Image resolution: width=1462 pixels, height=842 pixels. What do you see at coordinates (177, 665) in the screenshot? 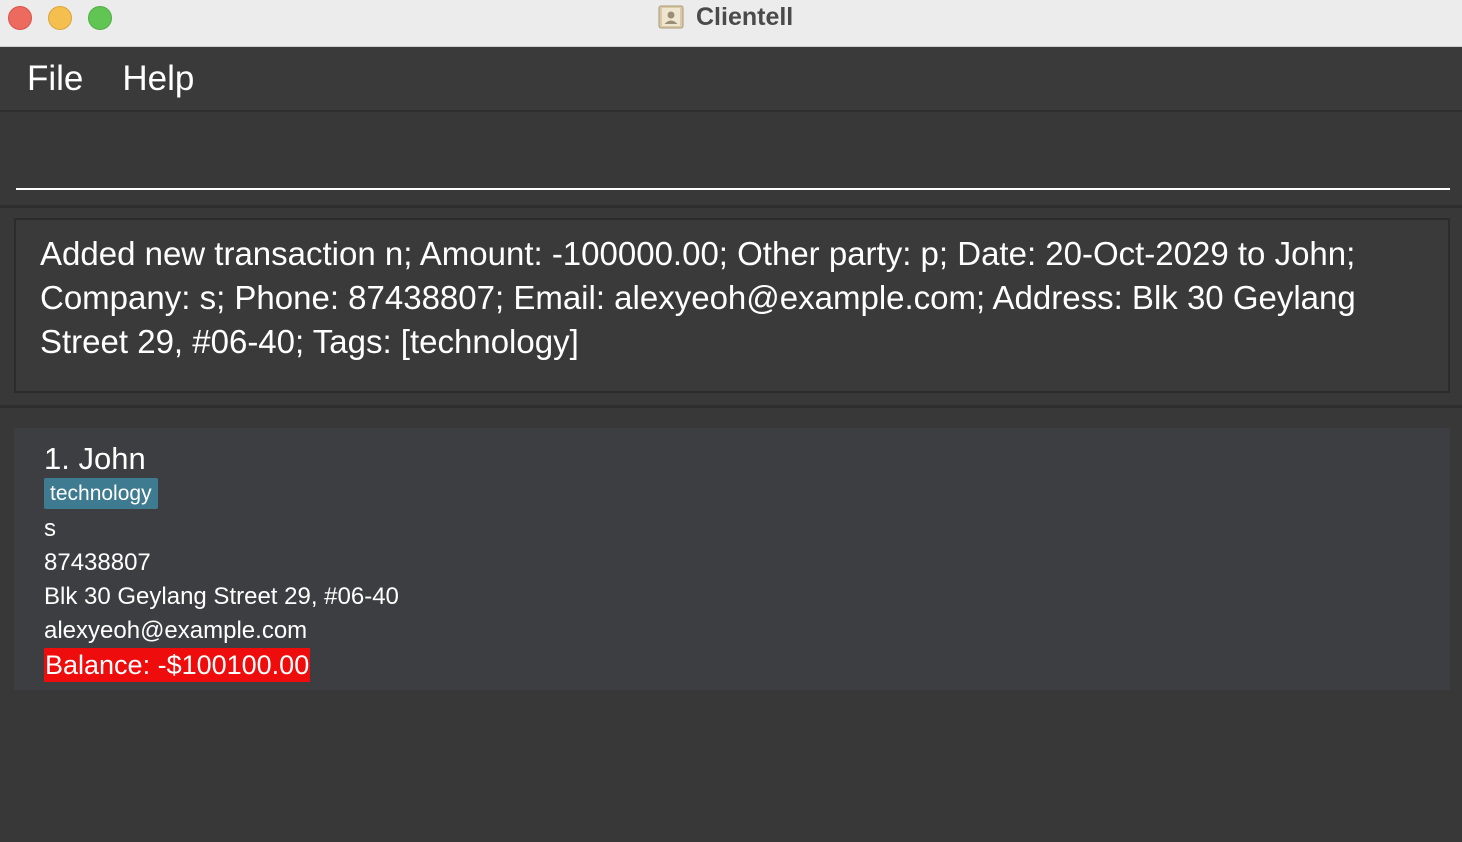
I see `person-balance: Balance: -$100100.00` at bounding box center [177, 665].